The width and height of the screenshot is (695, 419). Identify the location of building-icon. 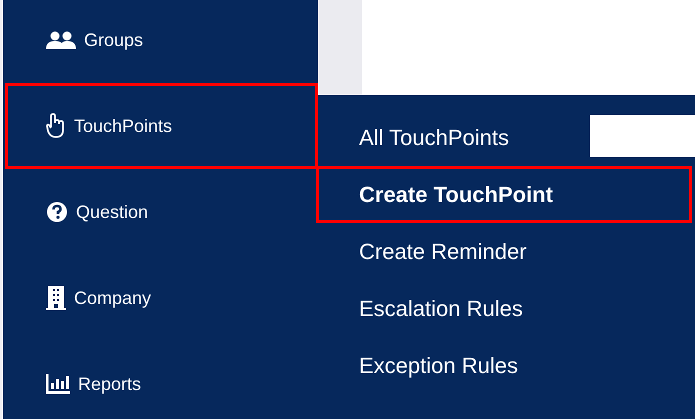
(56, 298).